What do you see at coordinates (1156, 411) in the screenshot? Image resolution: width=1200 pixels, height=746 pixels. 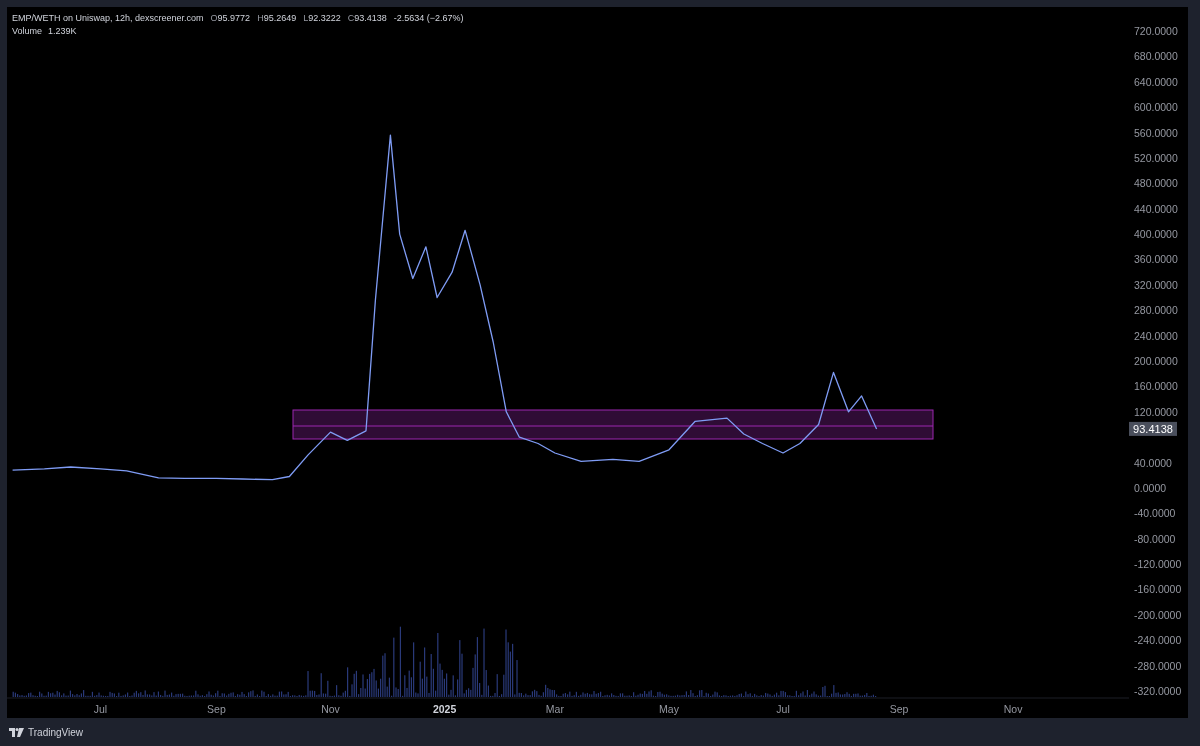 I see `price-axis-label: 120.0000` at bounding box center [1156, 411].